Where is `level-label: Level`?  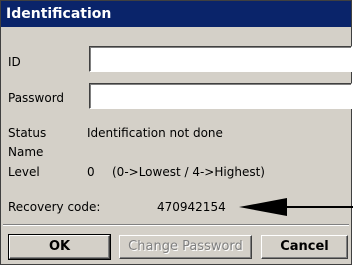 level-label: Level is located at coordinates (24, 172).